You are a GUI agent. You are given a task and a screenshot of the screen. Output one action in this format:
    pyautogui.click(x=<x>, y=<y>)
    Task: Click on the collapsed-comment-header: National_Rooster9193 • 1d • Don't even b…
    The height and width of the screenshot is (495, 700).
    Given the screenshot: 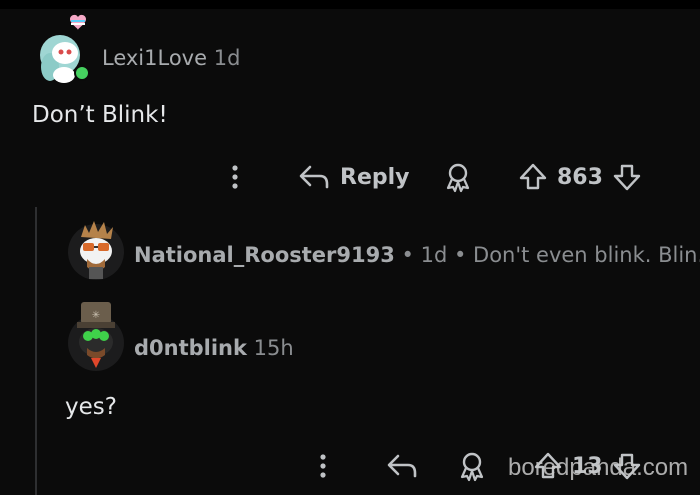 What is the action you would take?
    pyautogui.click(x=417, y=255)
    